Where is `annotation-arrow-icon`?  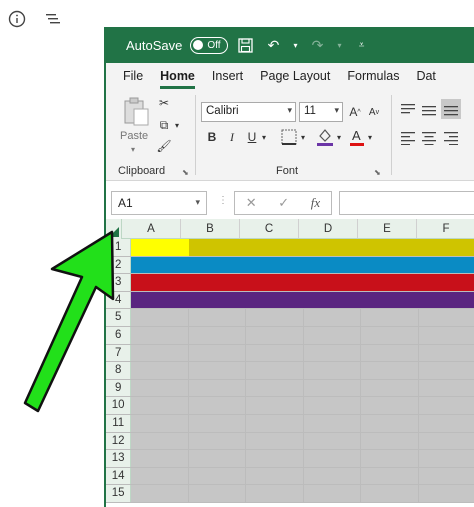
annotation-arrow-icon is located at coordinates (69, 321).